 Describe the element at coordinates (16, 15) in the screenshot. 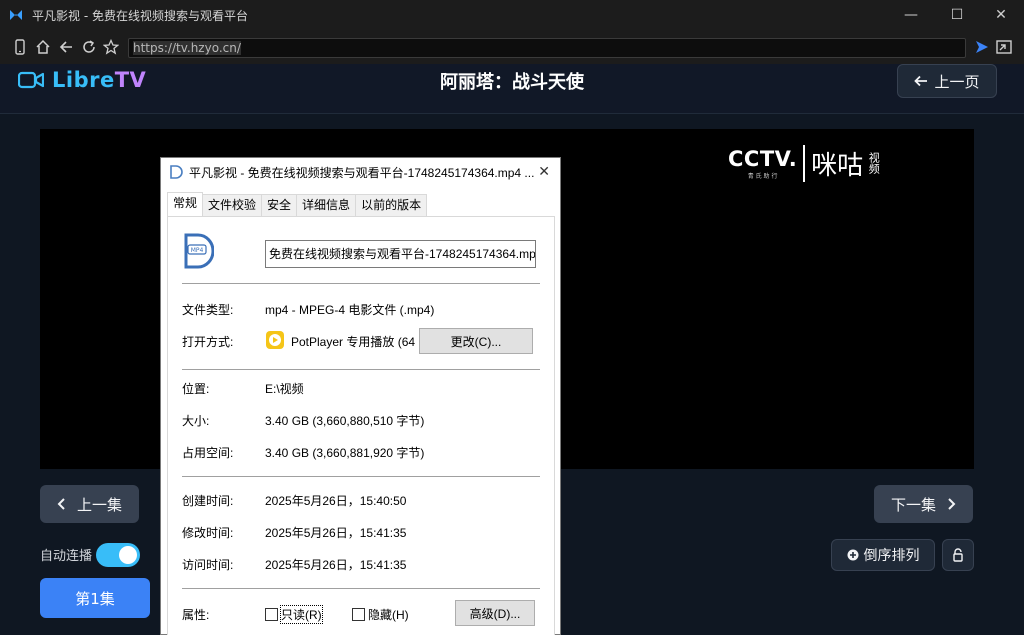

I see `app-logo-icon` at that location.